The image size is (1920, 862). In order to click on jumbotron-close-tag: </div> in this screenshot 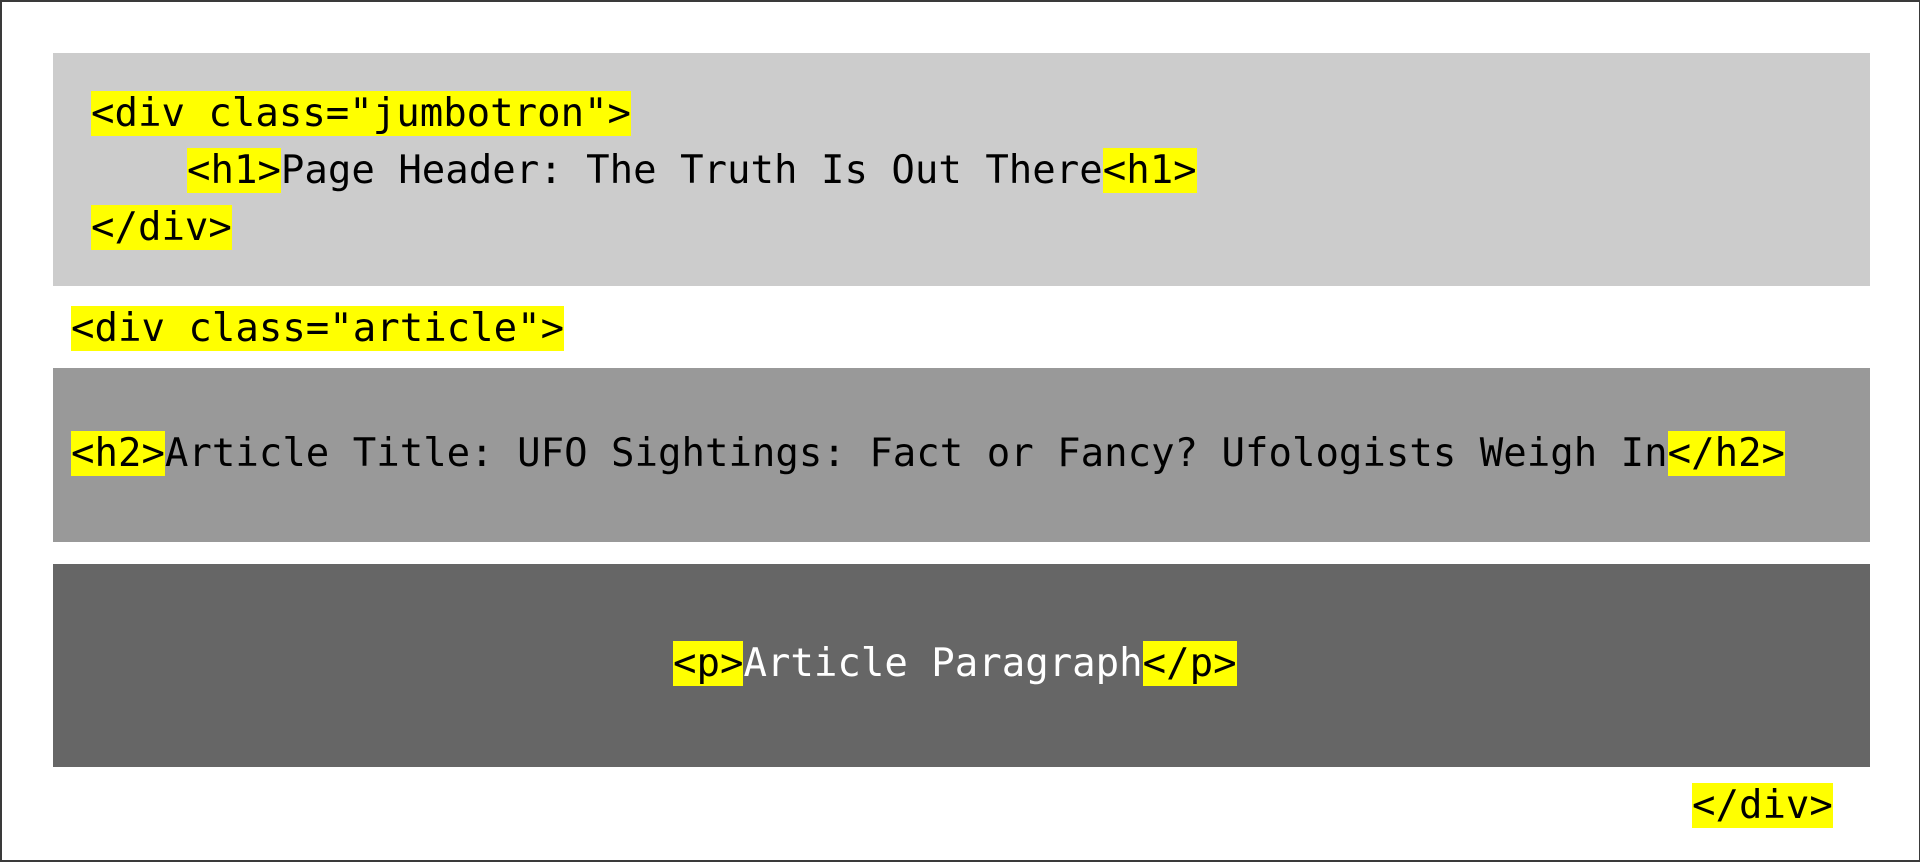, I will do `click(161, 227)`.